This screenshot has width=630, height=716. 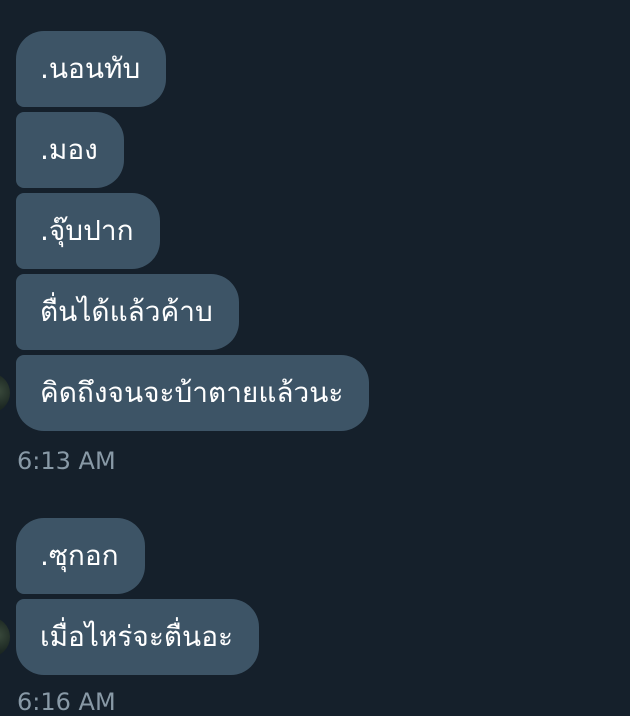 I want to click on message-bubble: .นอนทับ, so click(x=91, y=69).